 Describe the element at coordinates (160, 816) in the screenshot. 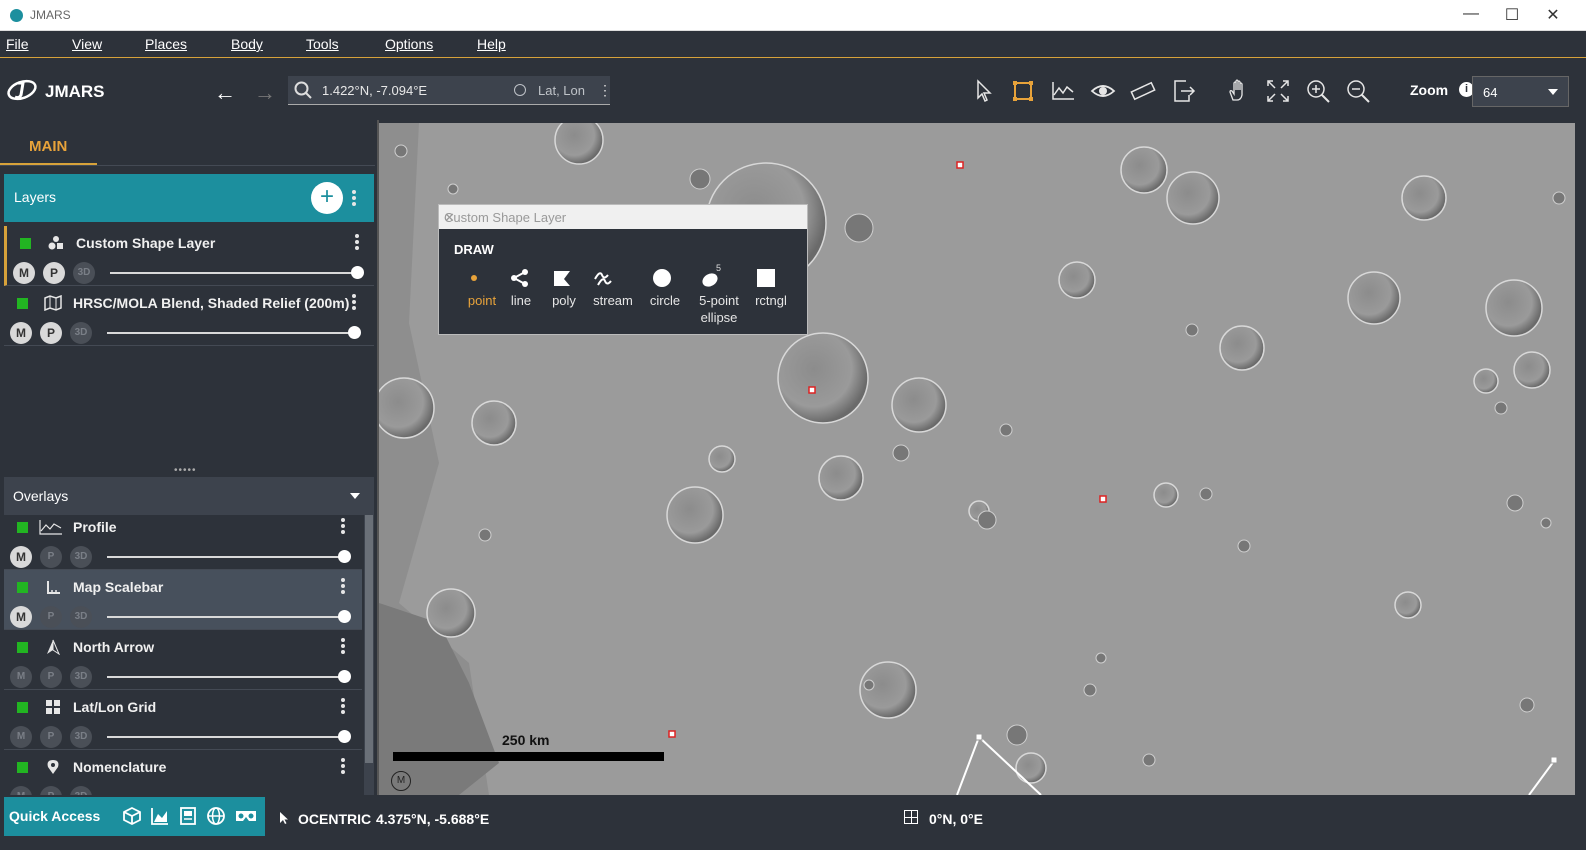

I see `chart-icon` at that location.